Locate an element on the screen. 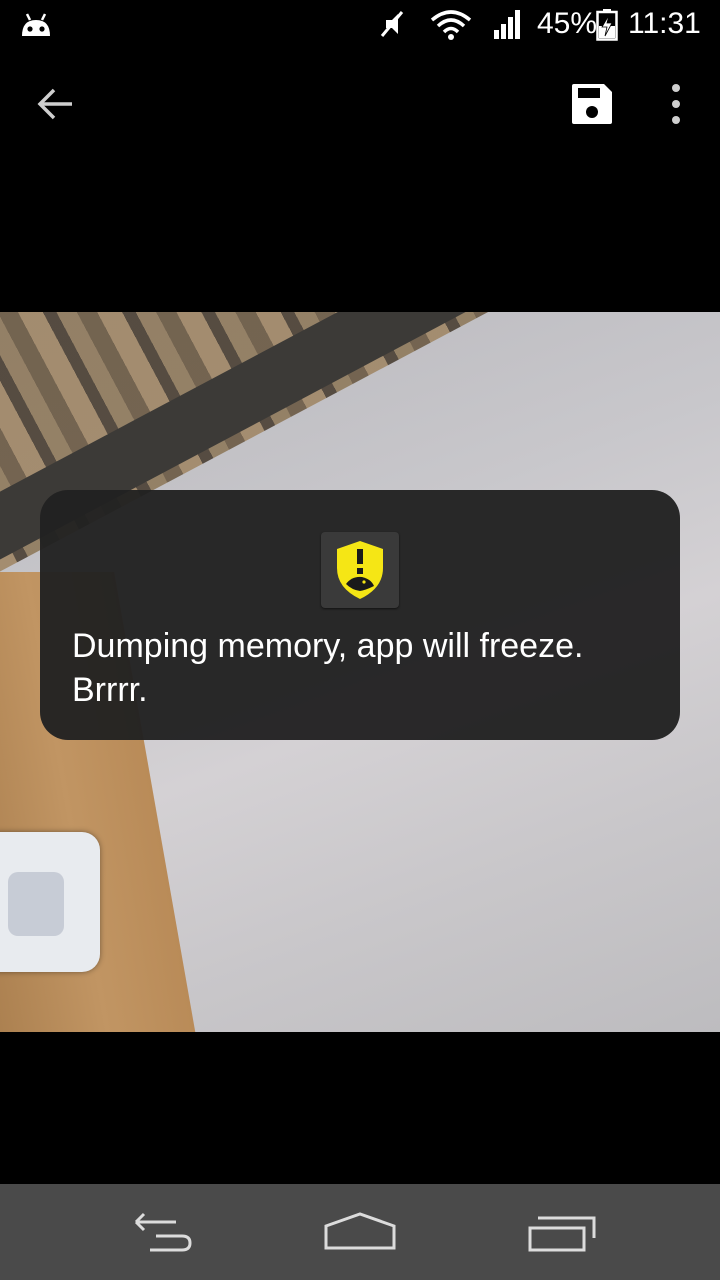 The width and height of the screenshot is (720, 1280). clock: 11:31 is located at coordinates (664, 23).